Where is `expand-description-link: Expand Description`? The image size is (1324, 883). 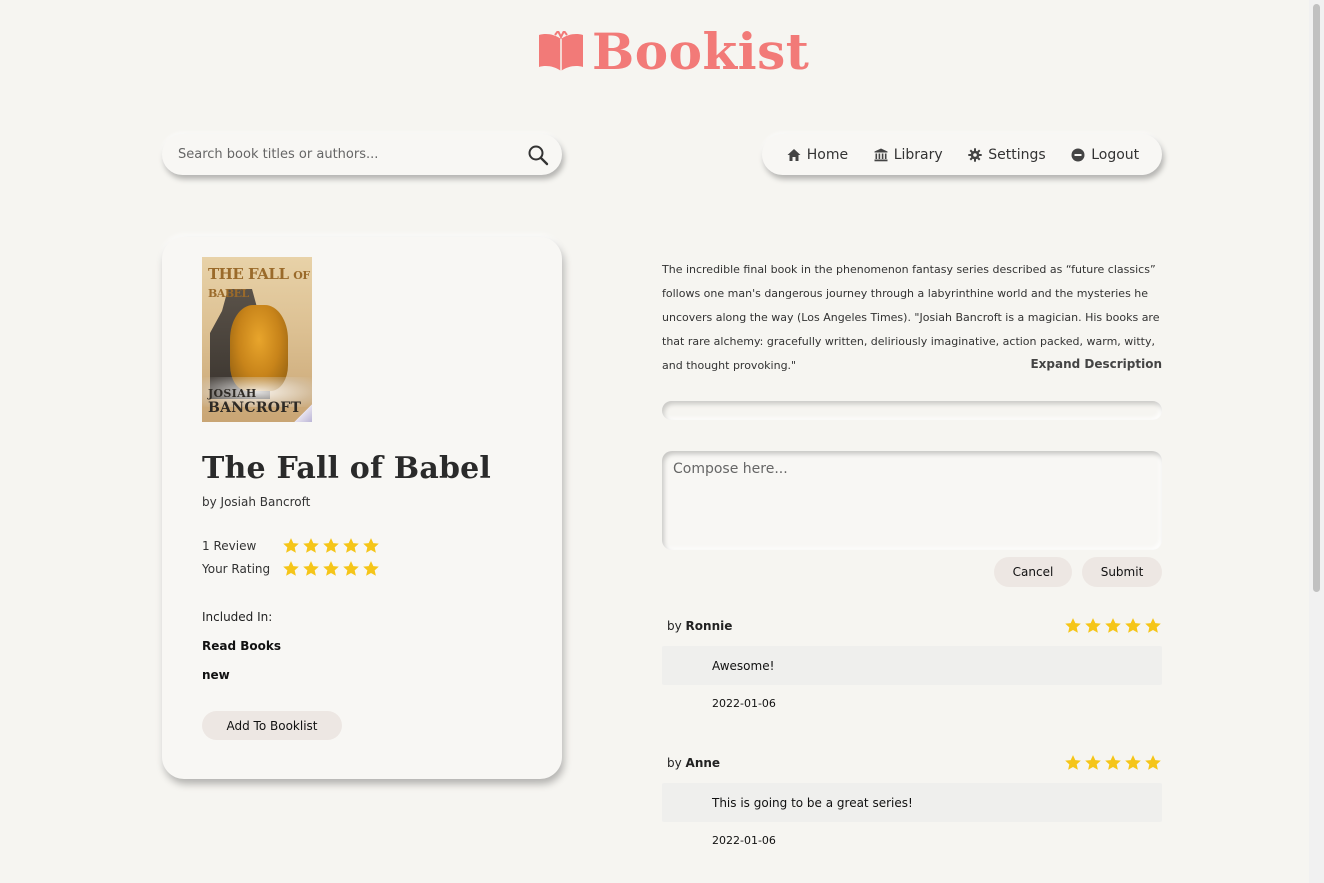 expand-description-link: Expand Description is located at coordinates (1081, 364).